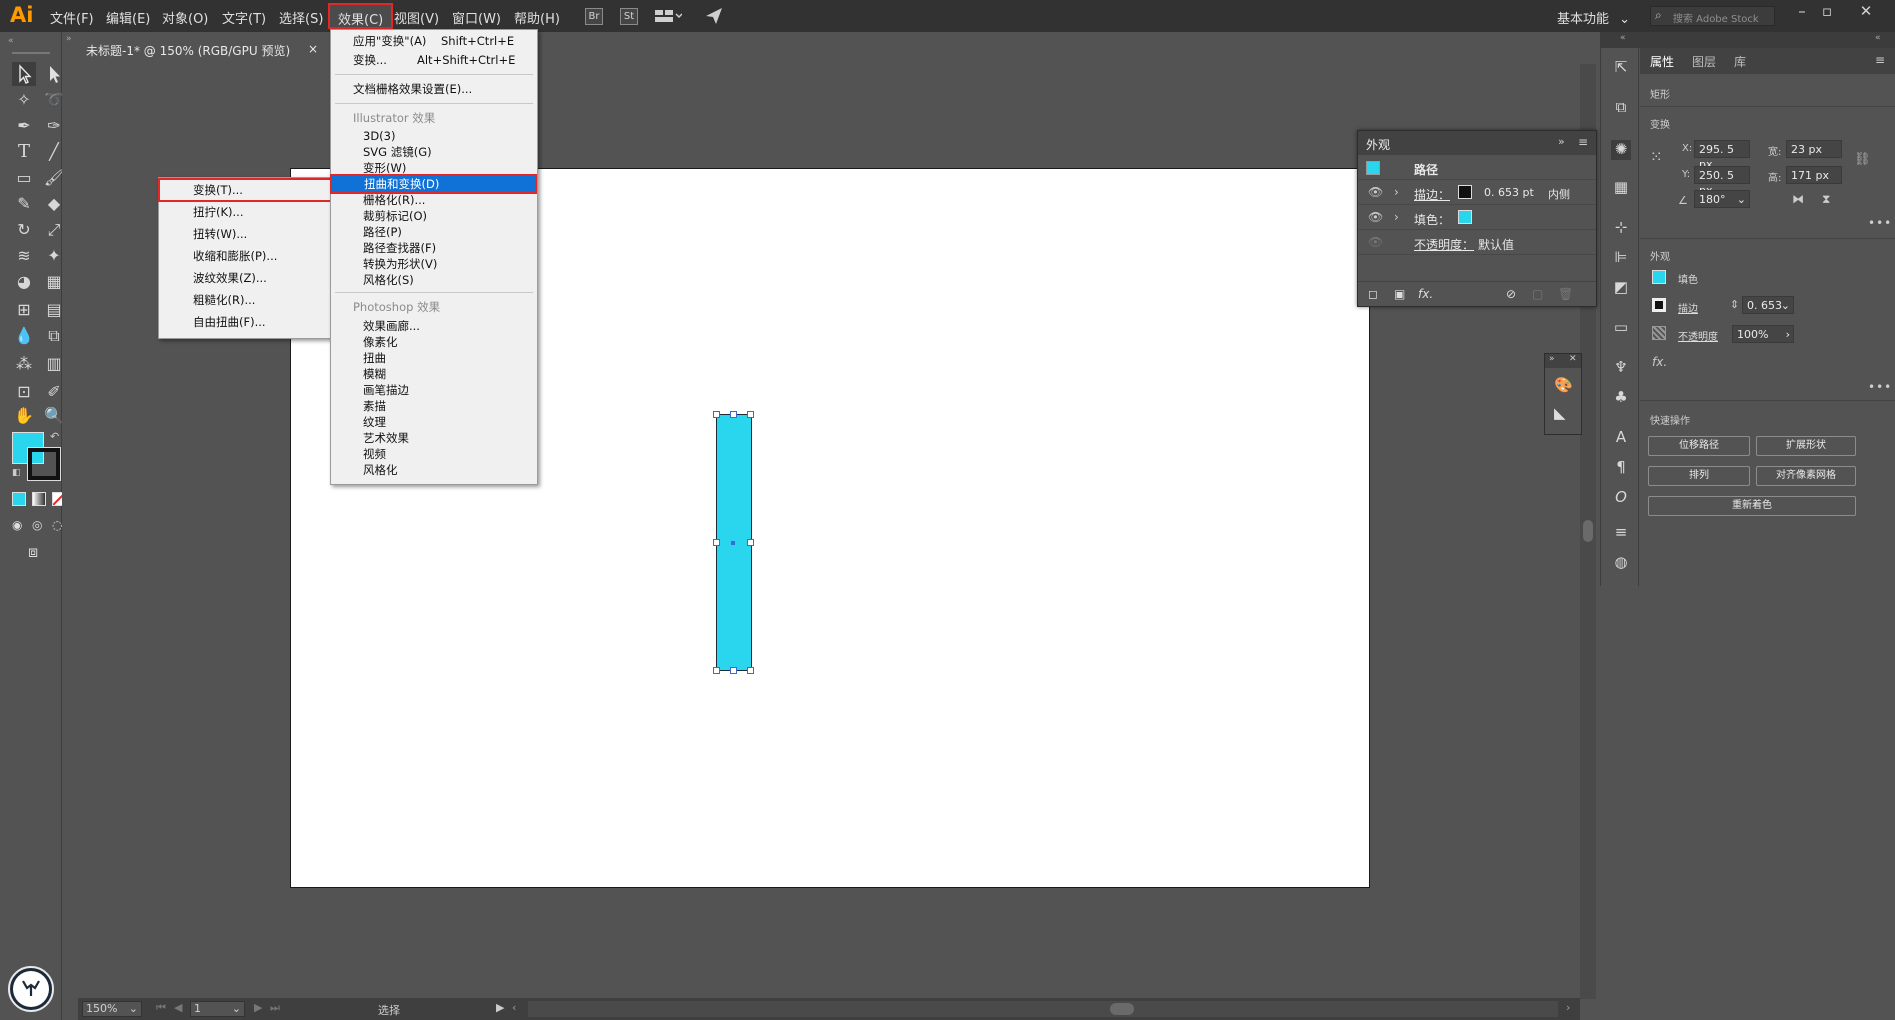 The image size is (1895, 1020). I want to click on scroll-left-icon: ‹, so click(514, 1007).